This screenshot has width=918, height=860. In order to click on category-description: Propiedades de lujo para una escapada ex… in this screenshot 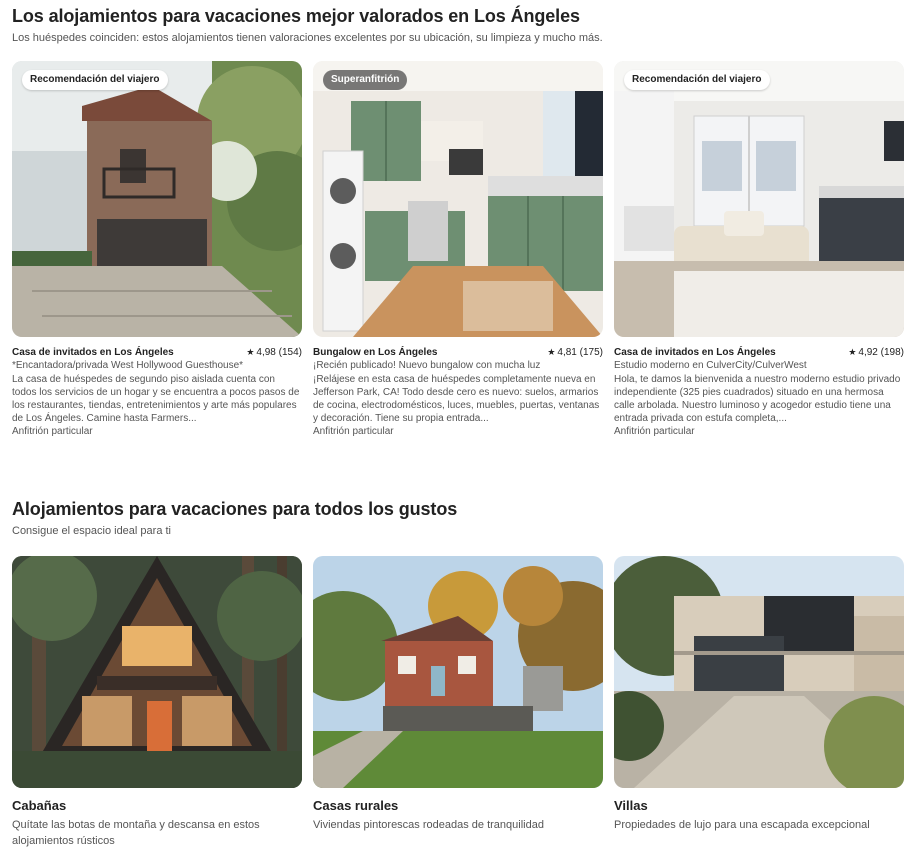, I will do `click(742, 825)`.